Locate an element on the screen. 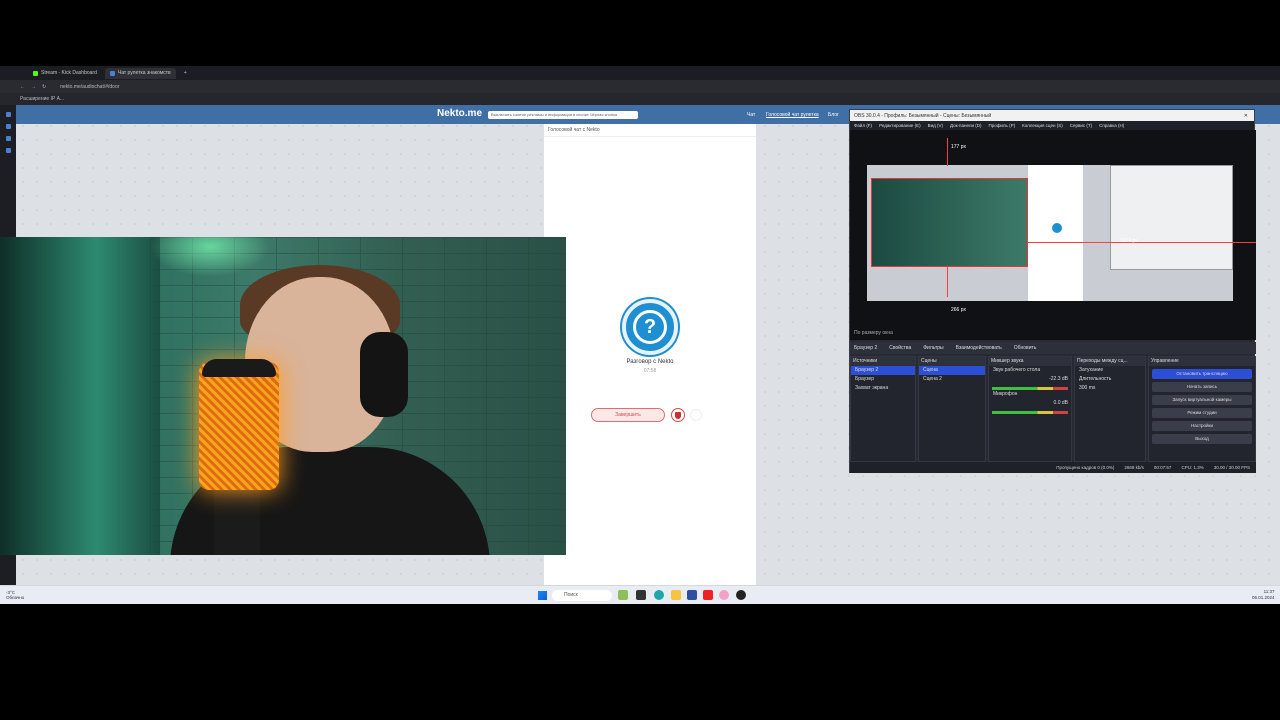 The image size is (1280, 720). exit-button: Выход is located at coordinates (1202, 439).